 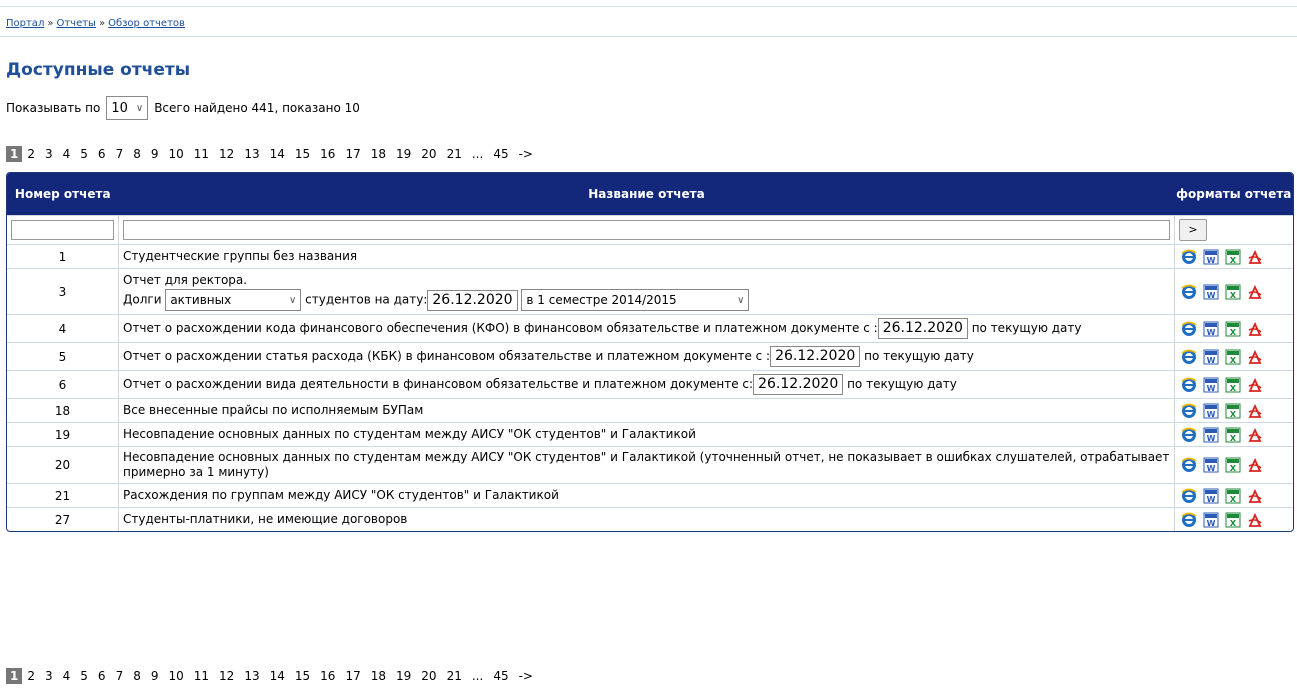 What do you see at coordinates (75, 23) in the screenshot?
I see `breadcrumb-reports: Отчеты` at bounding box center [75, 23].